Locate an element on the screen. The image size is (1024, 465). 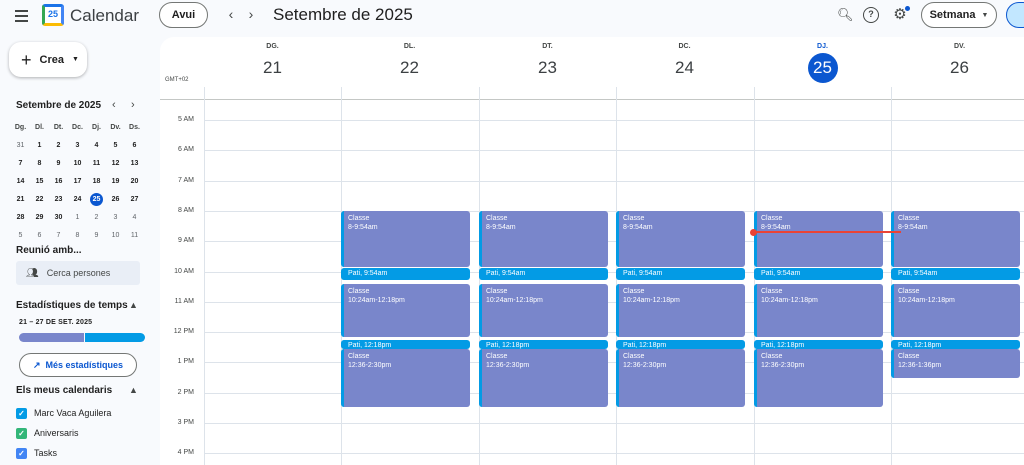
mini-prev-month-icon: ‹ is located at coordinates (114, 105).